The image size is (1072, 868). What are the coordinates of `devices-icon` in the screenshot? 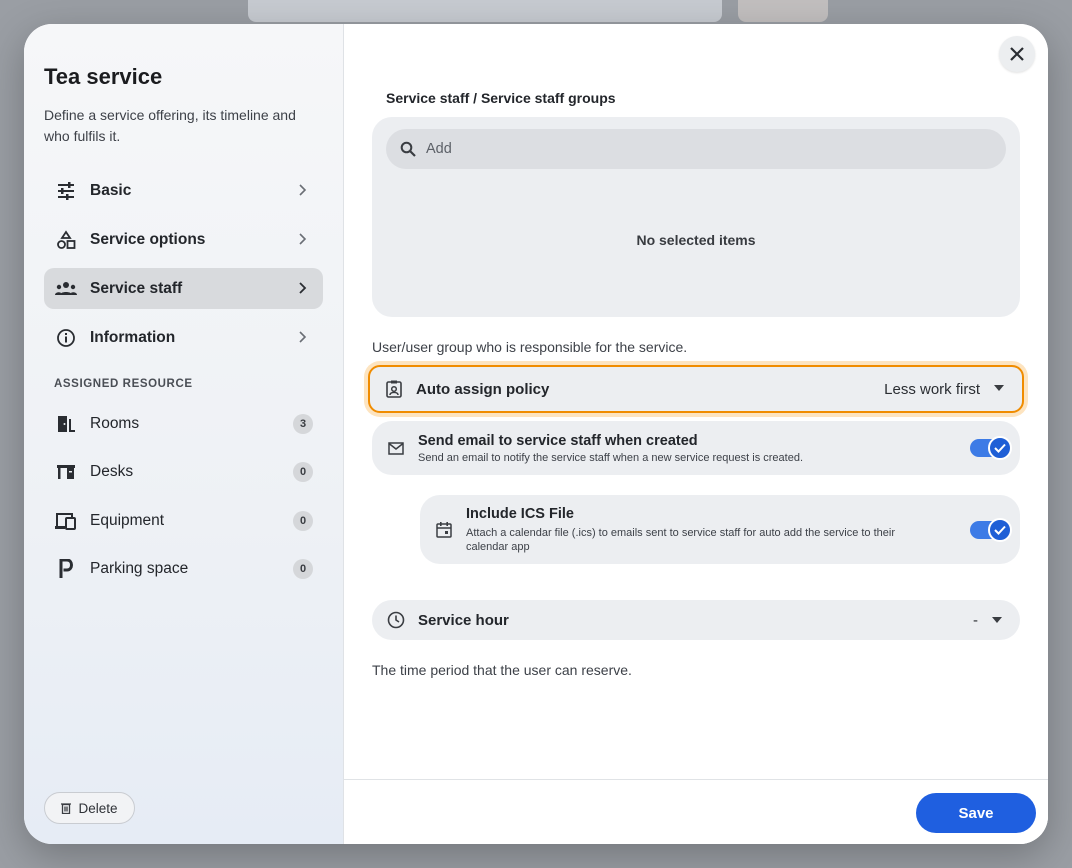 It's located at (66, 521).